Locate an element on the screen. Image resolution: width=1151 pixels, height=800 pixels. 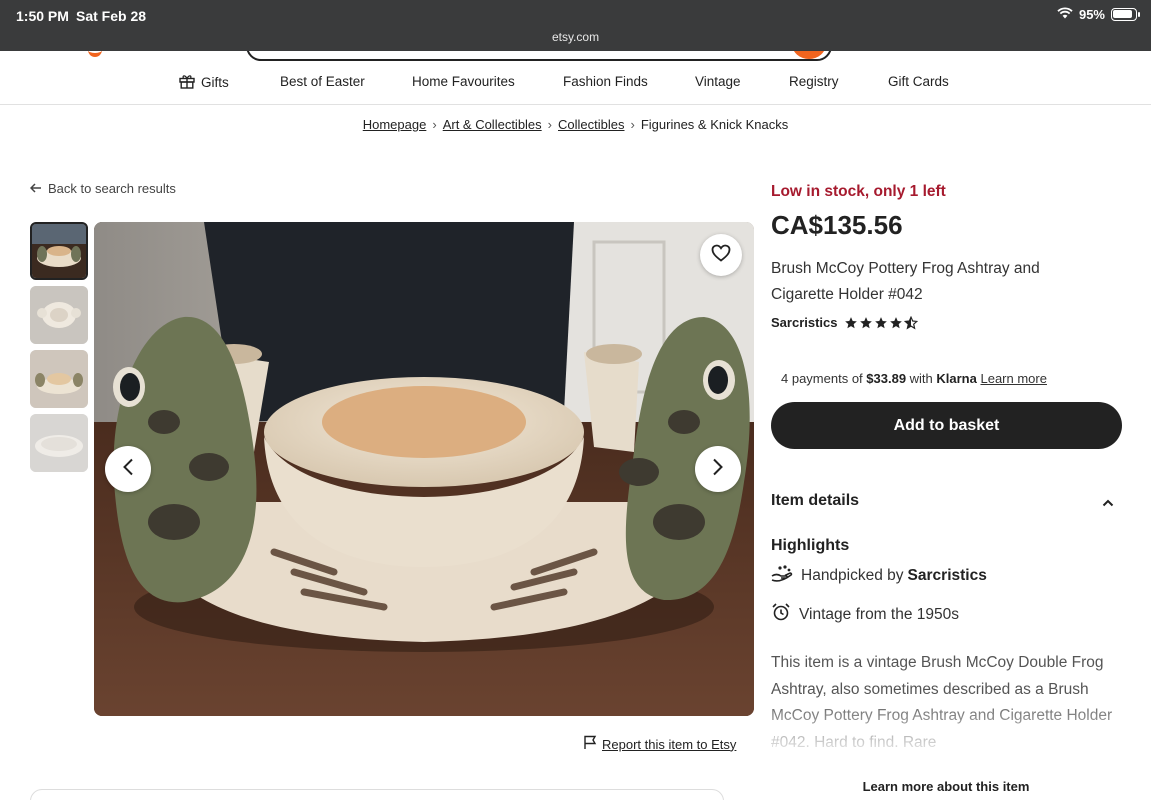
arrow-left-icon is located at coordinates (35, 188).